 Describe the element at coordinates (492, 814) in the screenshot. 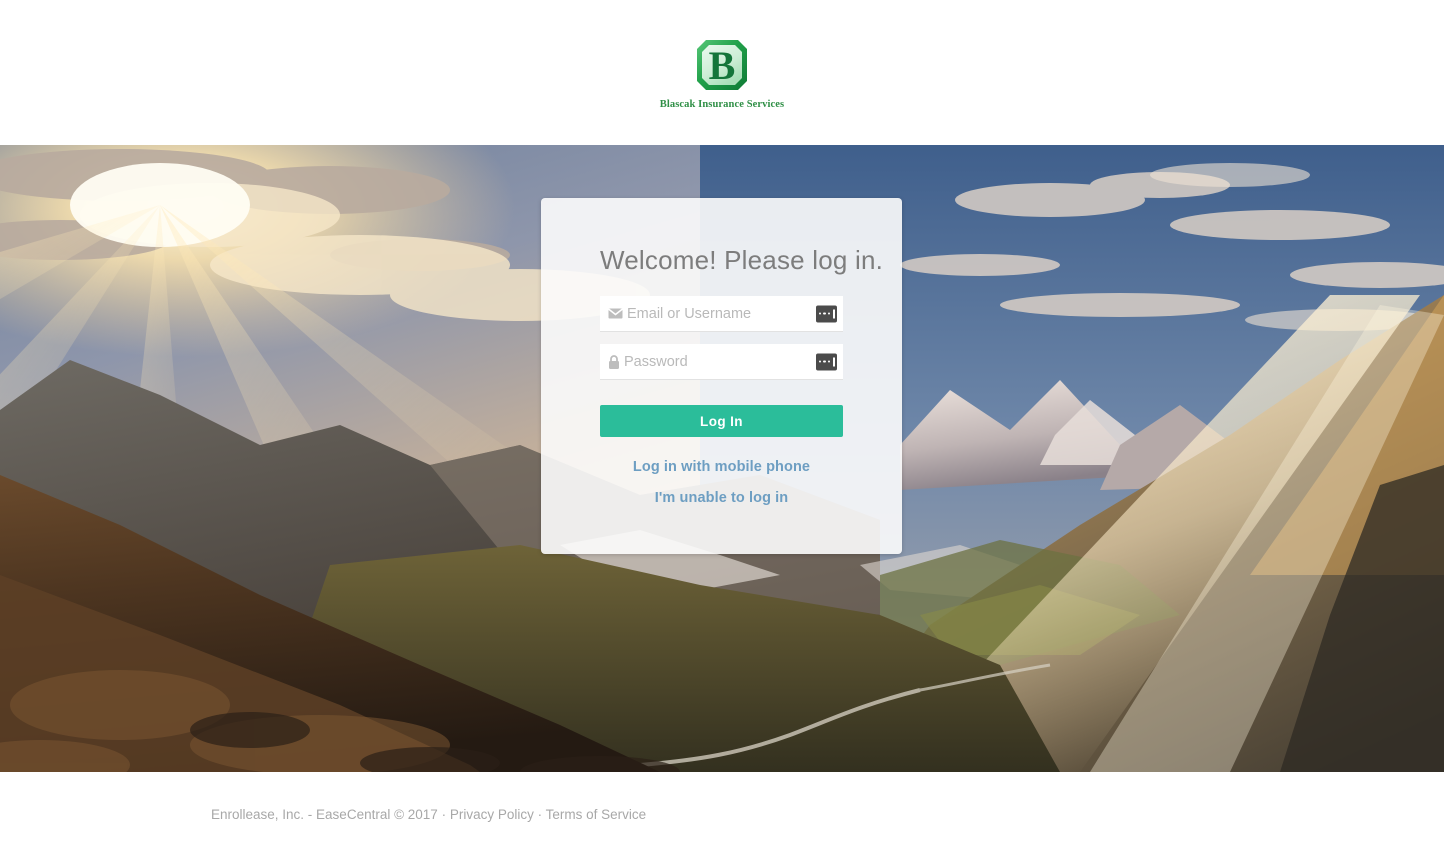

I see `privacy-policy-link: Privacy Policy` at that location.